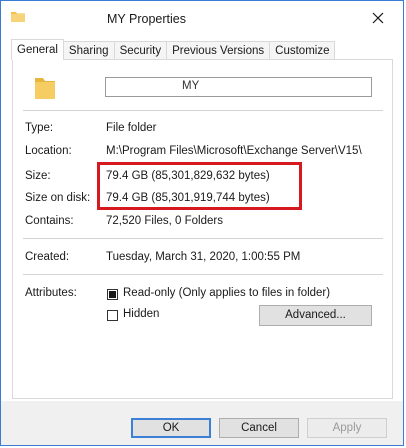 The height and width of the screenshot is (448, 406). I want to click on size-label: Size:, so click(38, 176).